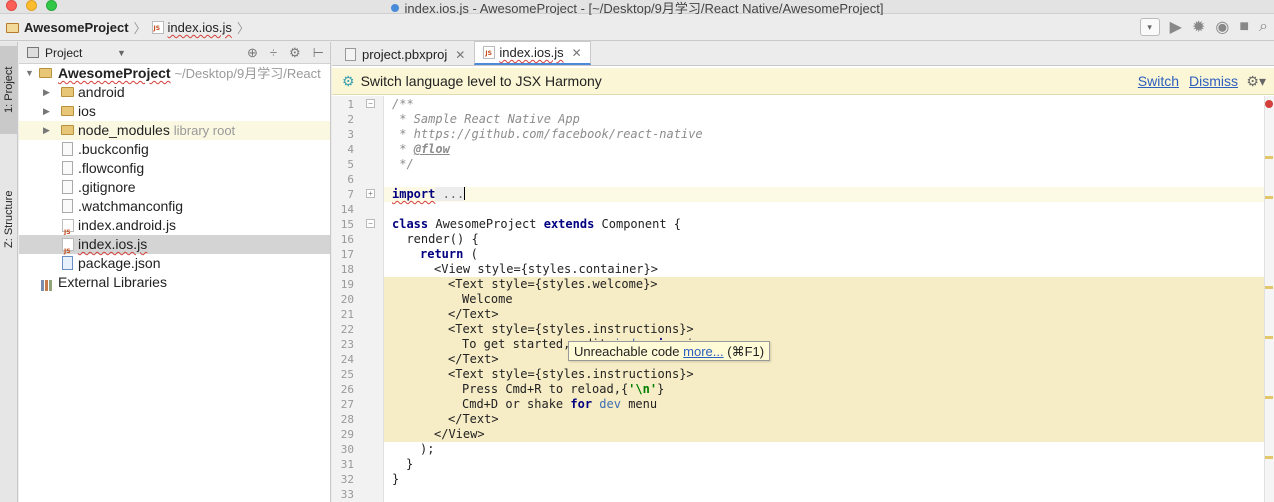  I want to click on jsx-tag: </Text>, so click(473, 419).